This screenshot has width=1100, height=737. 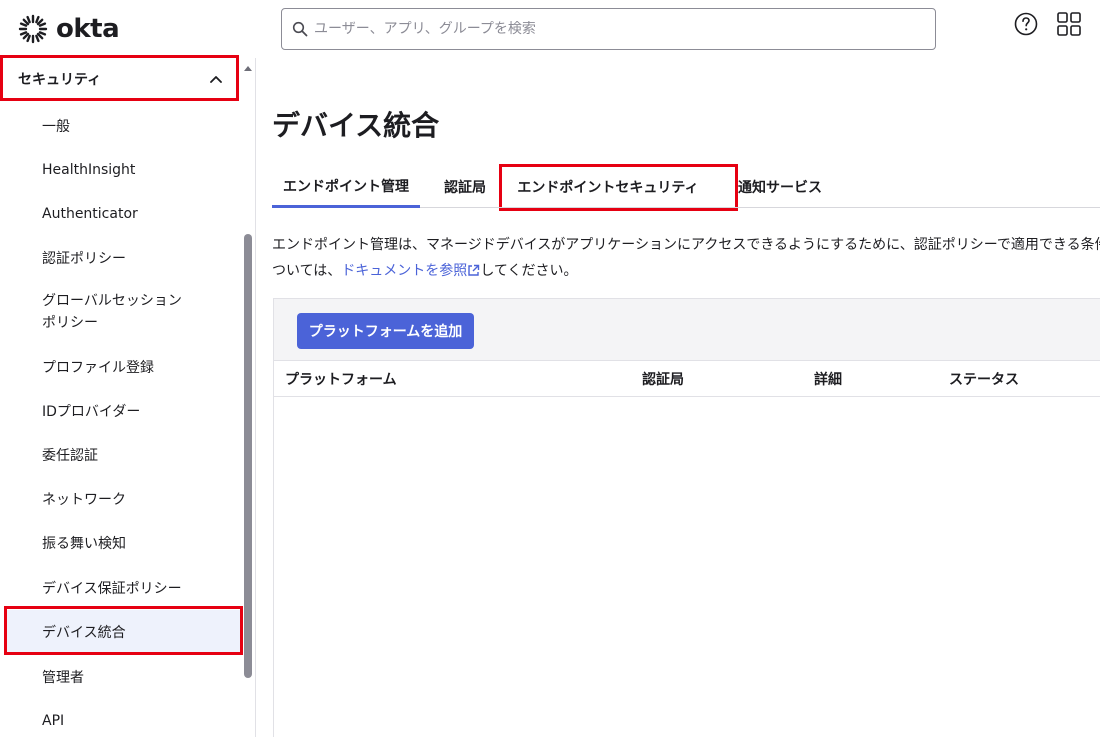 I want to click on sidebar-item-label: デバイス統合, so click(x=84, y=633).